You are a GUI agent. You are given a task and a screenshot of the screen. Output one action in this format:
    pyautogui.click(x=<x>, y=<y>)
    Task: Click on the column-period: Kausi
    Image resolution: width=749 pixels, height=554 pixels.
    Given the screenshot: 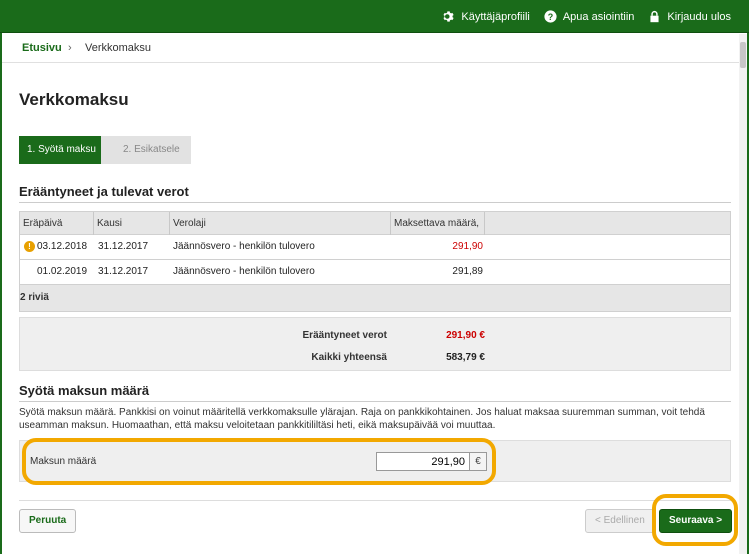 What is the action you would take?
    pyautogui.click(x=132, y=223)
    